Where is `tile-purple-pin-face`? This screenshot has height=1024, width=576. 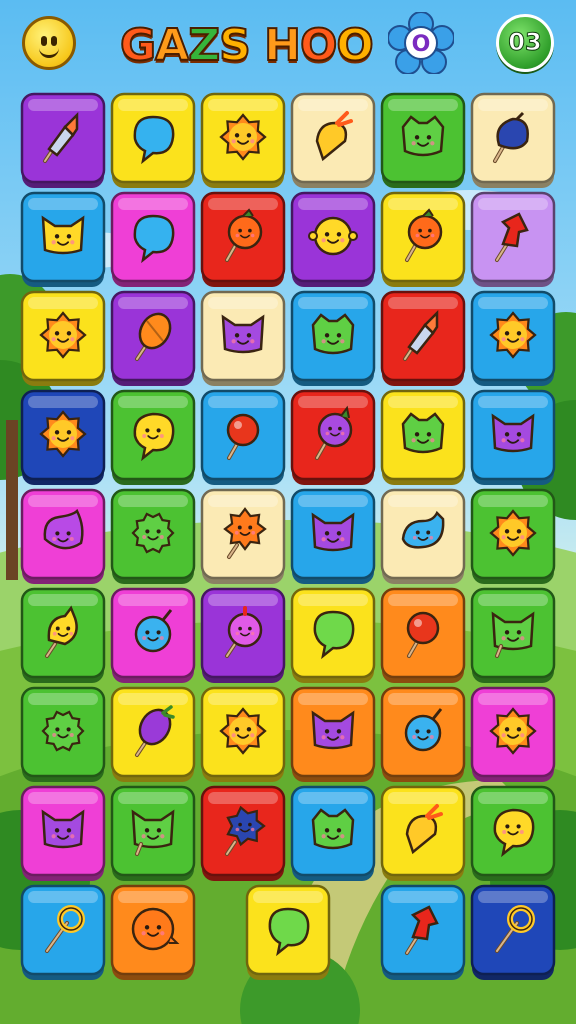 tile-purple-pin-face is located at coordinates (333, 437).